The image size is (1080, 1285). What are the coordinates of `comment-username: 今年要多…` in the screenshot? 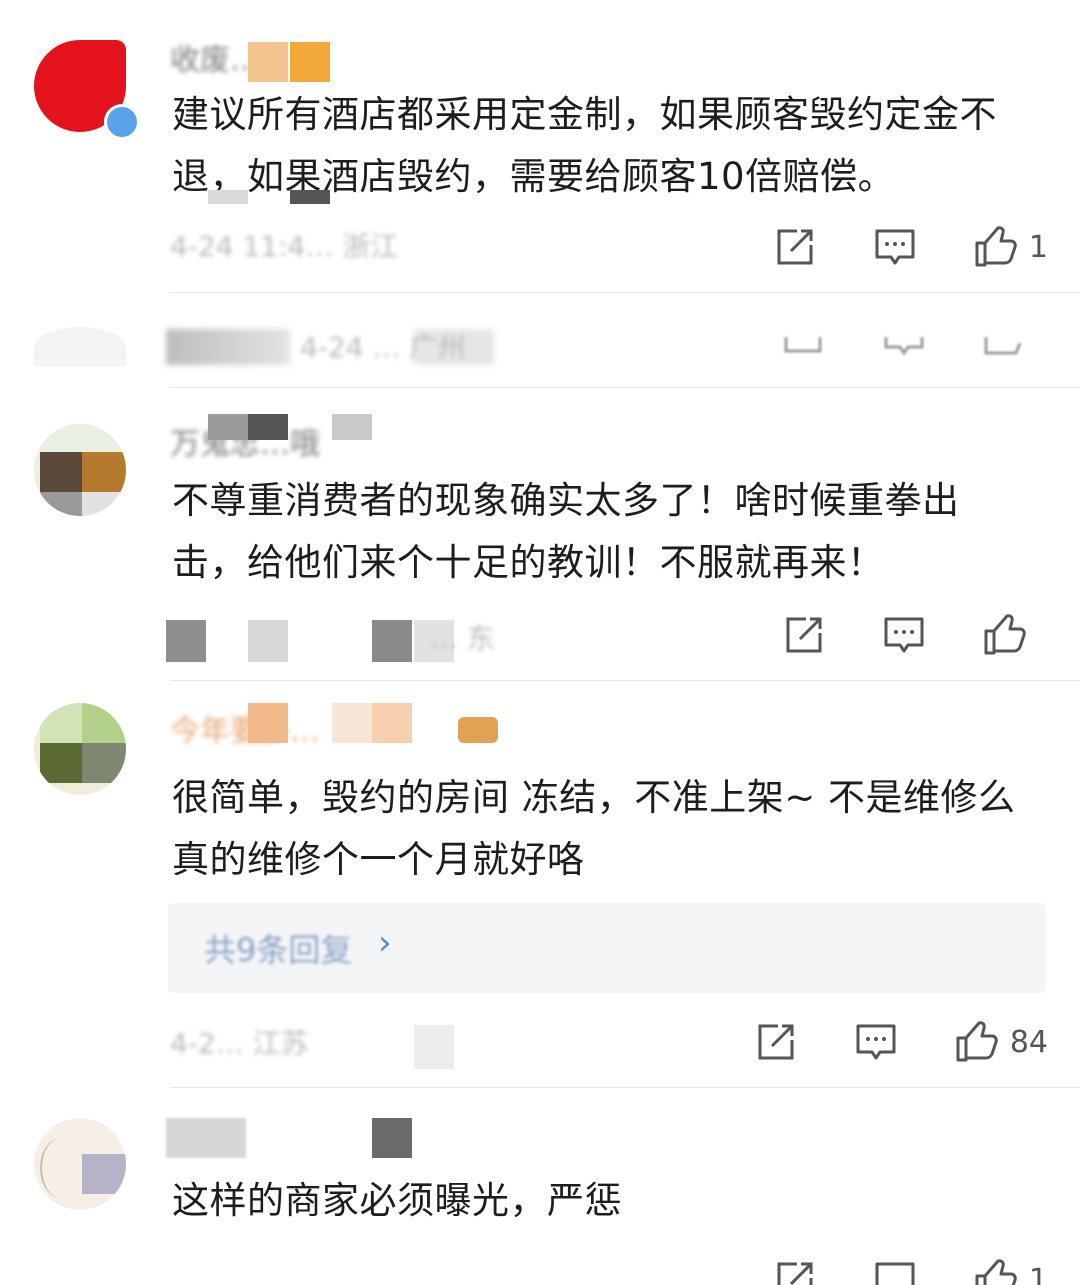 It's located at (245, 732).